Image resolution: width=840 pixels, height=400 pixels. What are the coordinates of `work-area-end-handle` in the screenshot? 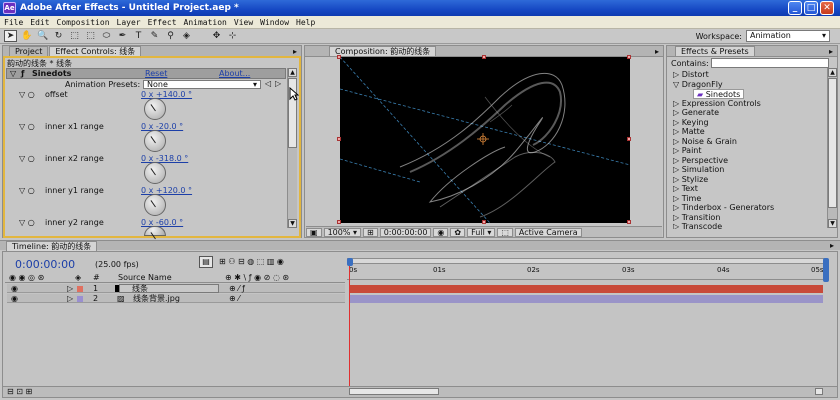 It's located at (826, 270).